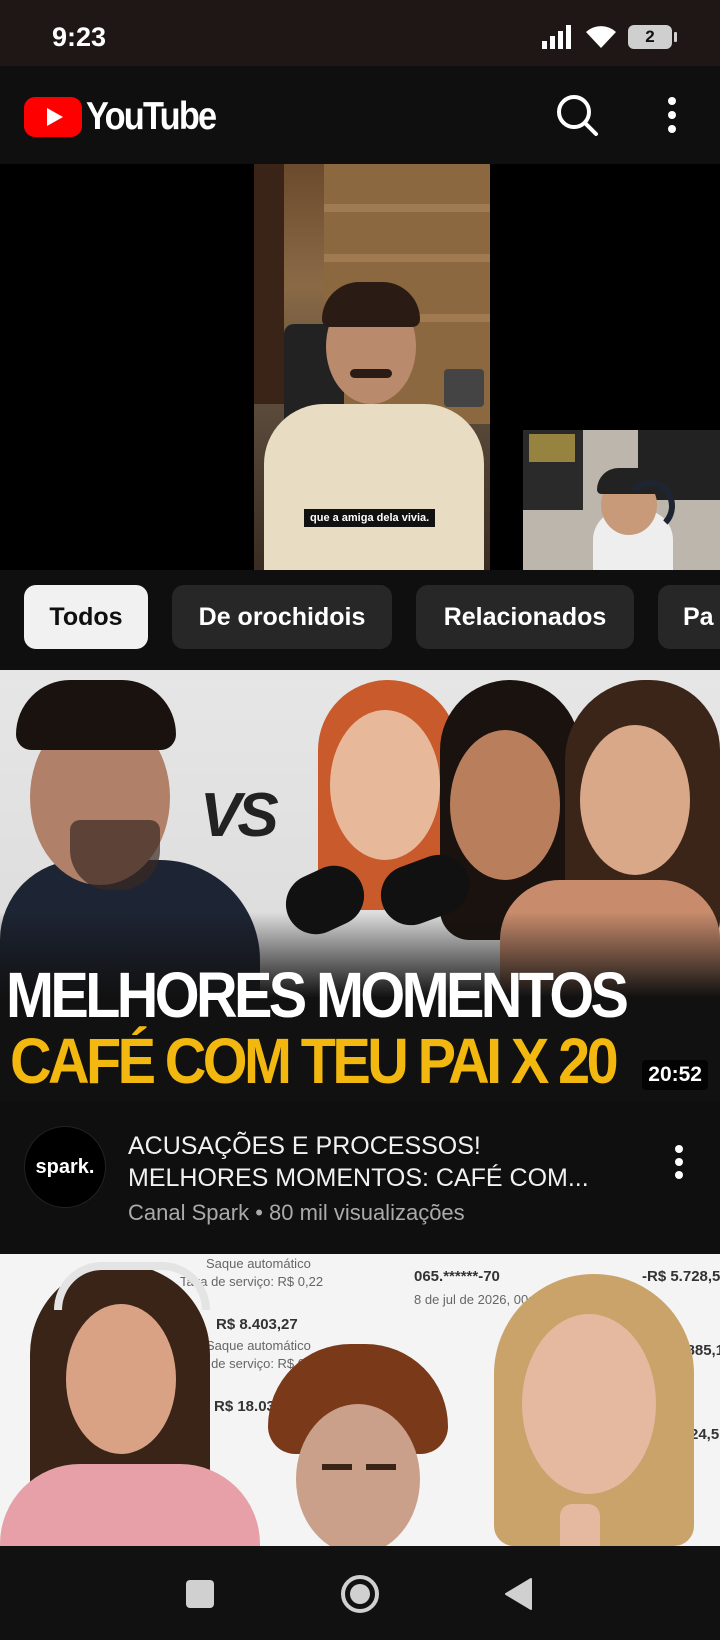 The image size is (720, 1640). Describe the element at coordinates (621, 500) in the screenshot. I see `pip-video-frame` at that location.